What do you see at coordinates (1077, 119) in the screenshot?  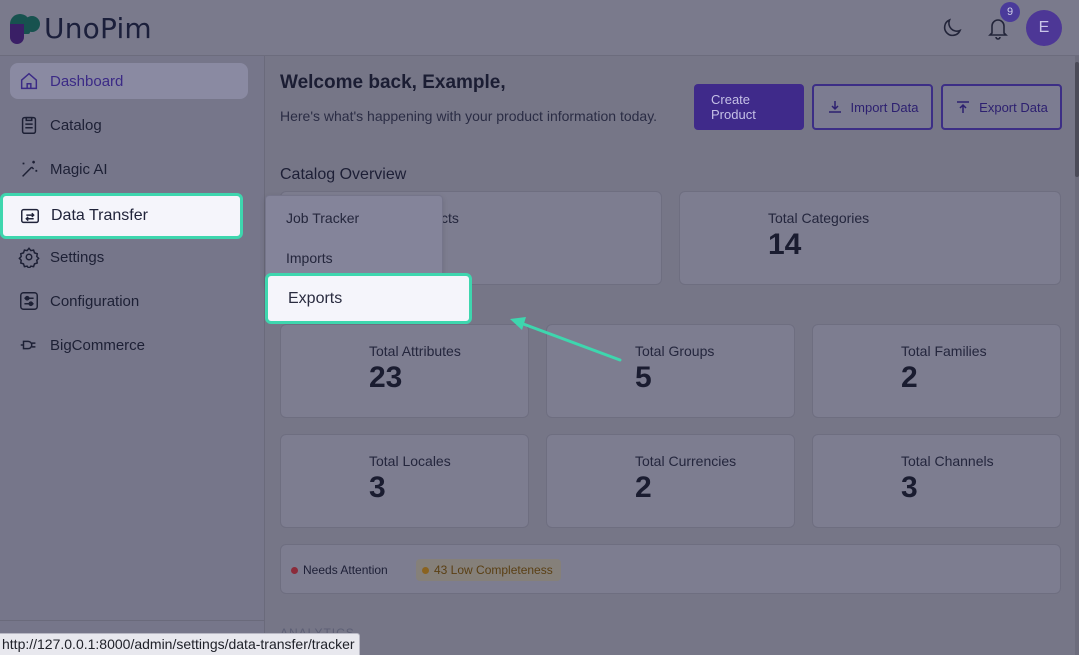 I see `page-scrollbar-thumb` at bounding box center [1077, 119].